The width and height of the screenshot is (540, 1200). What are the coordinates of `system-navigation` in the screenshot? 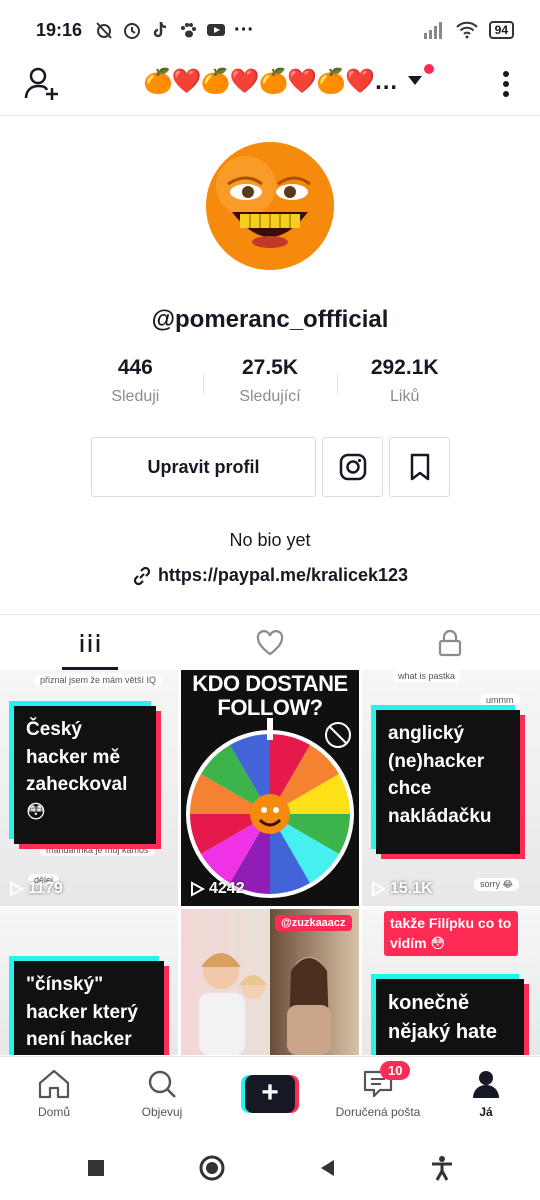 It's located at (270, 1168).